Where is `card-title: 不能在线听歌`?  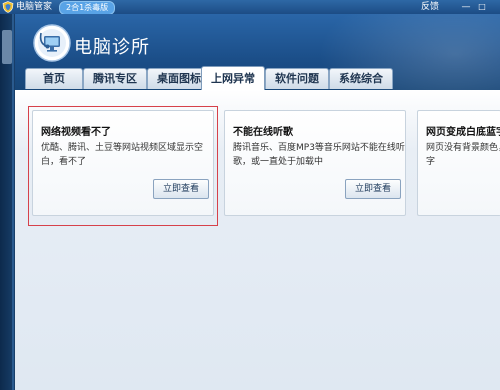
card-title: 不能在线听歌 is located at coordinates (263, 132).